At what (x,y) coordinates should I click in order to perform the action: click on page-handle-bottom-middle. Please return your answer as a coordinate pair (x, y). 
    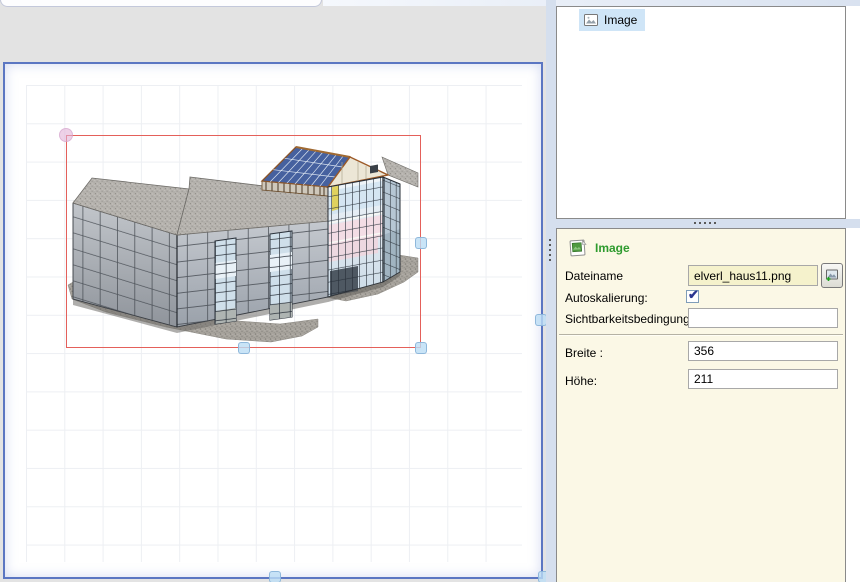
    Looking at the image, I should click on (275, 576).